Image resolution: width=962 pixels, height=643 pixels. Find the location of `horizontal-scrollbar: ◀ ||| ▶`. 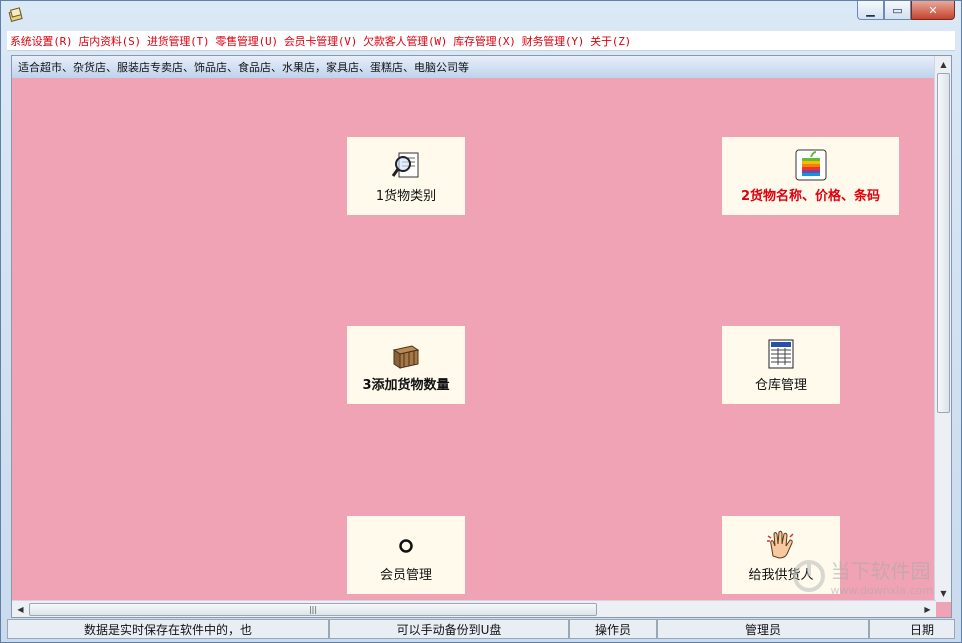

horizontal-scrollbar: ◀ ||| ▶ is located at coordinates (474, 608).